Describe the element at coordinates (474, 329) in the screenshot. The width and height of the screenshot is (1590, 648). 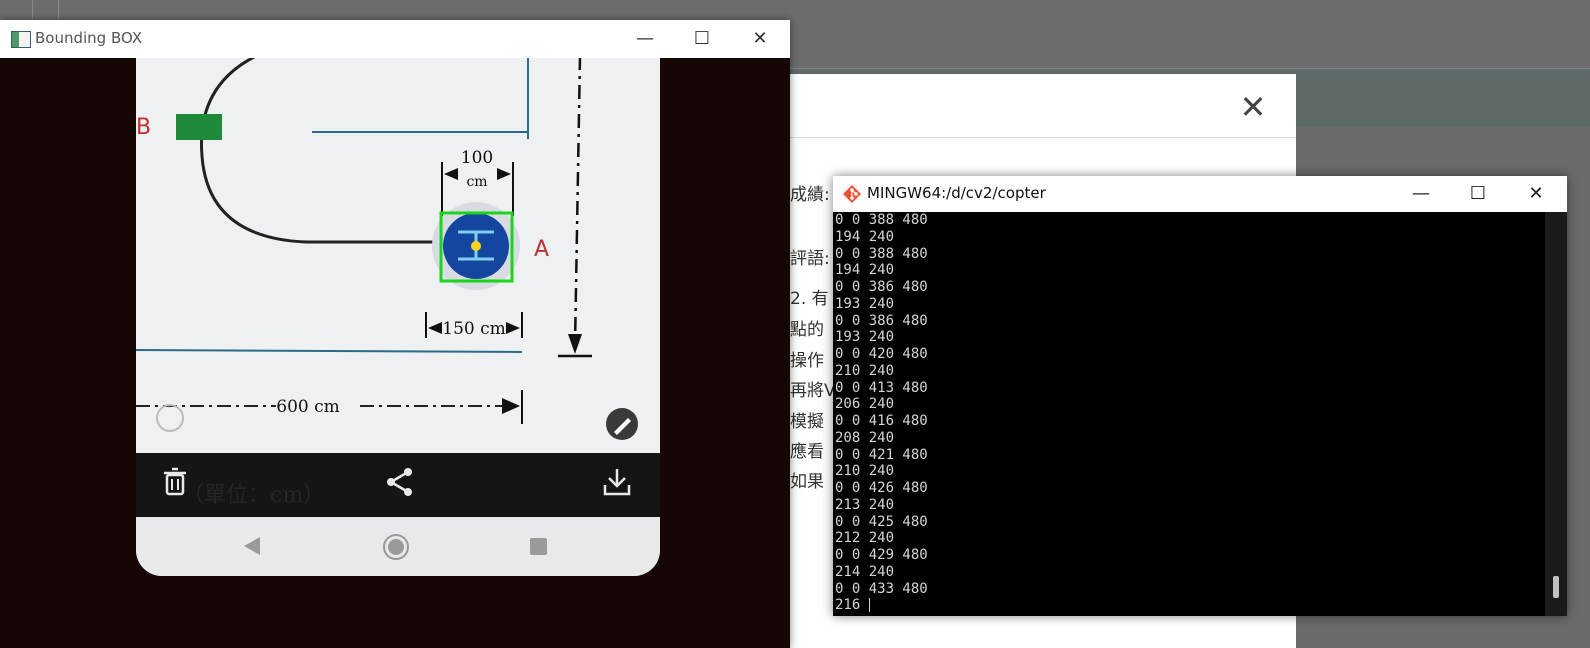
I see `dimension-150-label: 150 cm` at that location.